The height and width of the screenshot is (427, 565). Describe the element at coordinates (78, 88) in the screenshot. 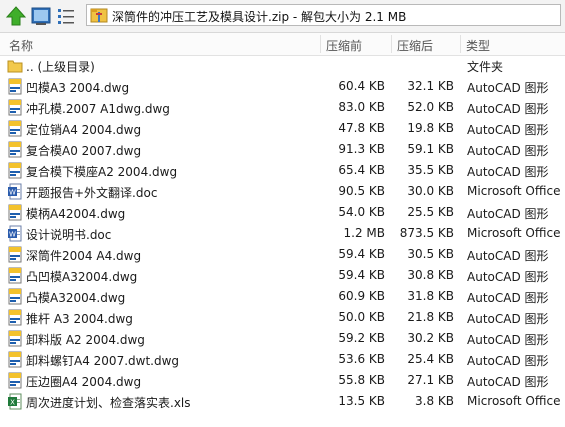

I see `file-name: 凹模A3 2004.dwg` at that location.